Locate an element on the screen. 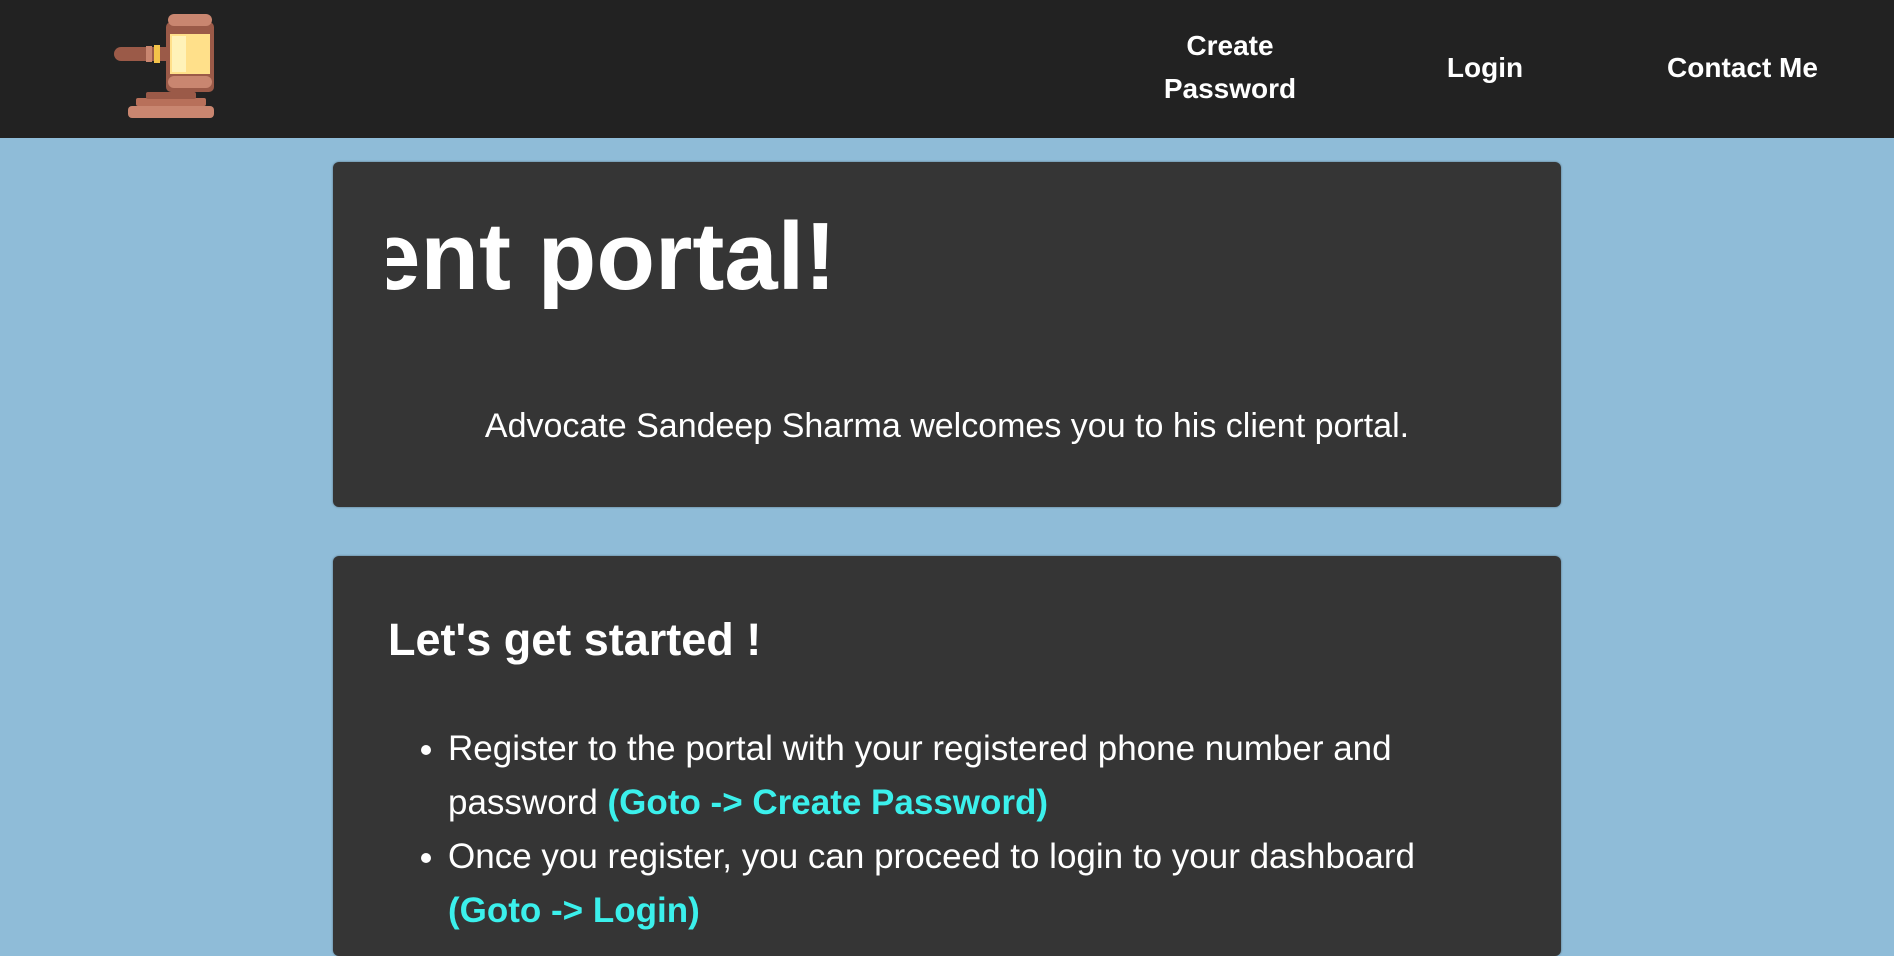  gavel-icon is located at coordinates (166, 67).